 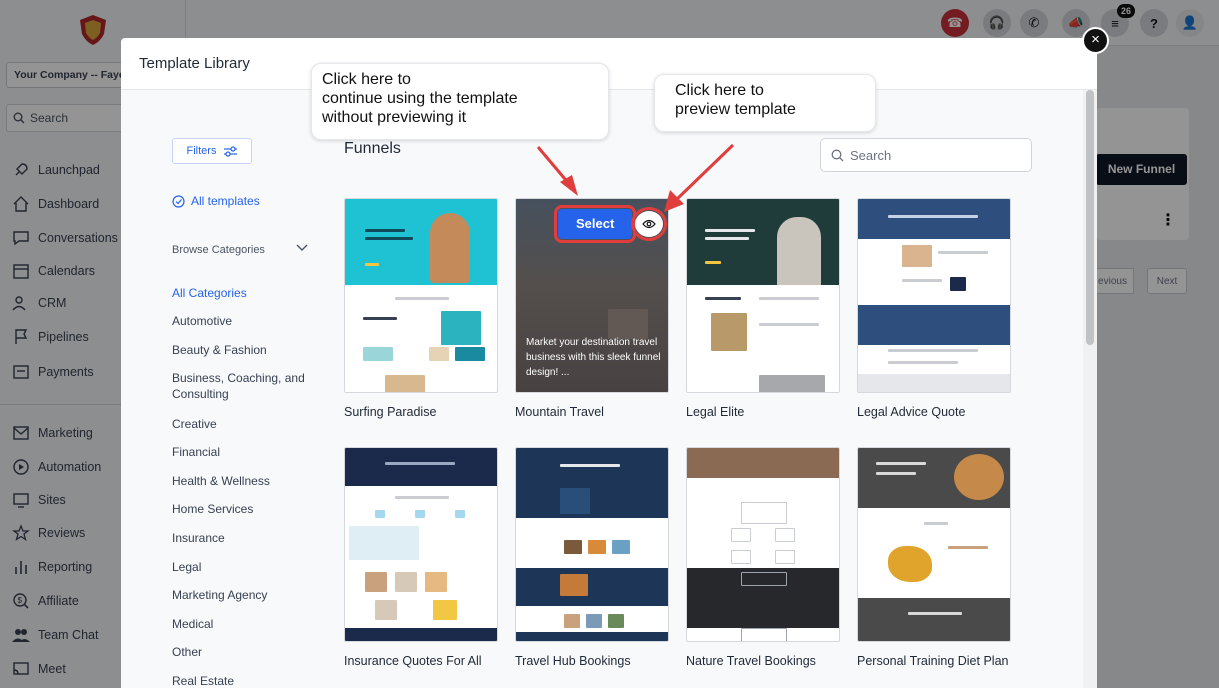 I want to click on check-circle-icon, so click(x=178, y=201).